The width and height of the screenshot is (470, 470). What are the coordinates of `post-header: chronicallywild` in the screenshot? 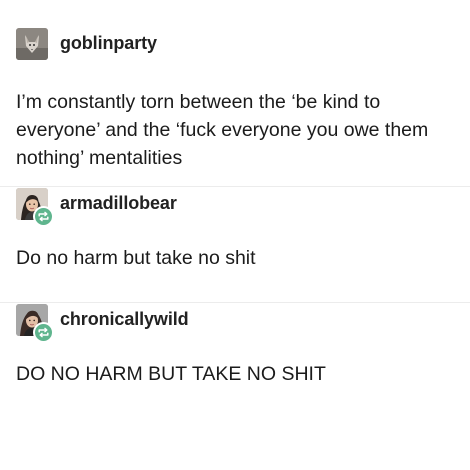 It's located at (235, 323).